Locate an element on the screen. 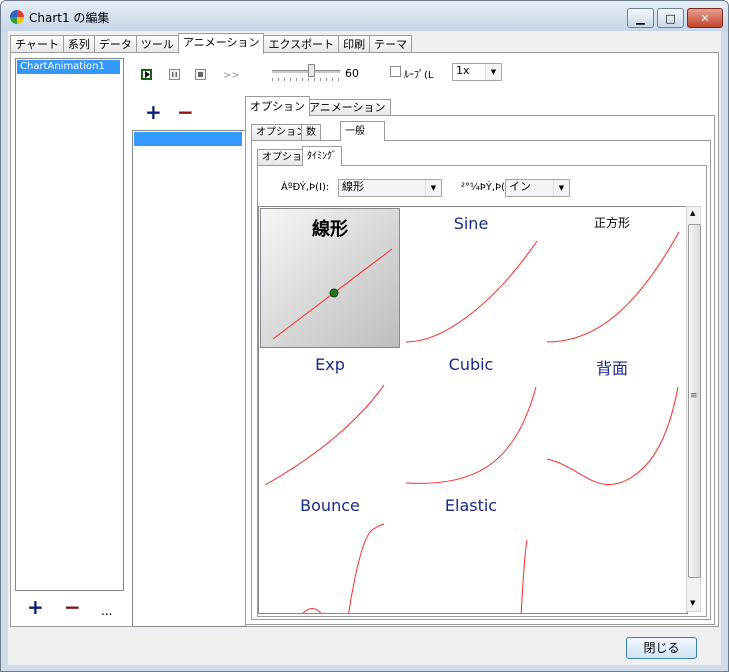  speed-value: 60 is located at coordinates (352, 73).